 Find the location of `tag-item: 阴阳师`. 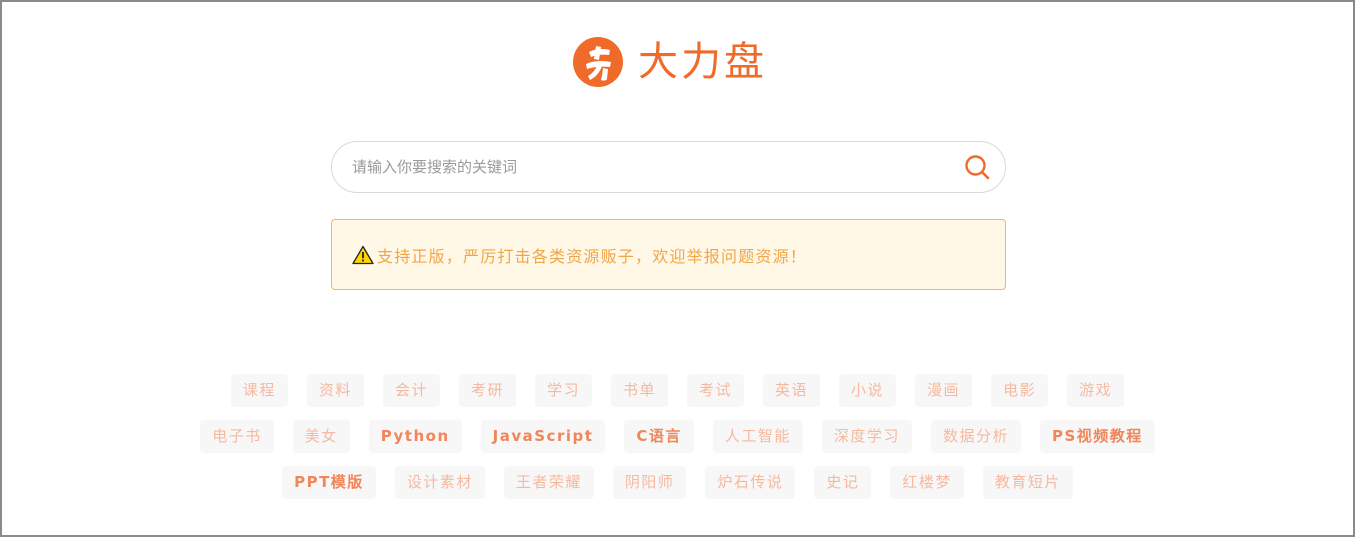

tag-item: 阴阳师 is located at coordinates (649, 482).